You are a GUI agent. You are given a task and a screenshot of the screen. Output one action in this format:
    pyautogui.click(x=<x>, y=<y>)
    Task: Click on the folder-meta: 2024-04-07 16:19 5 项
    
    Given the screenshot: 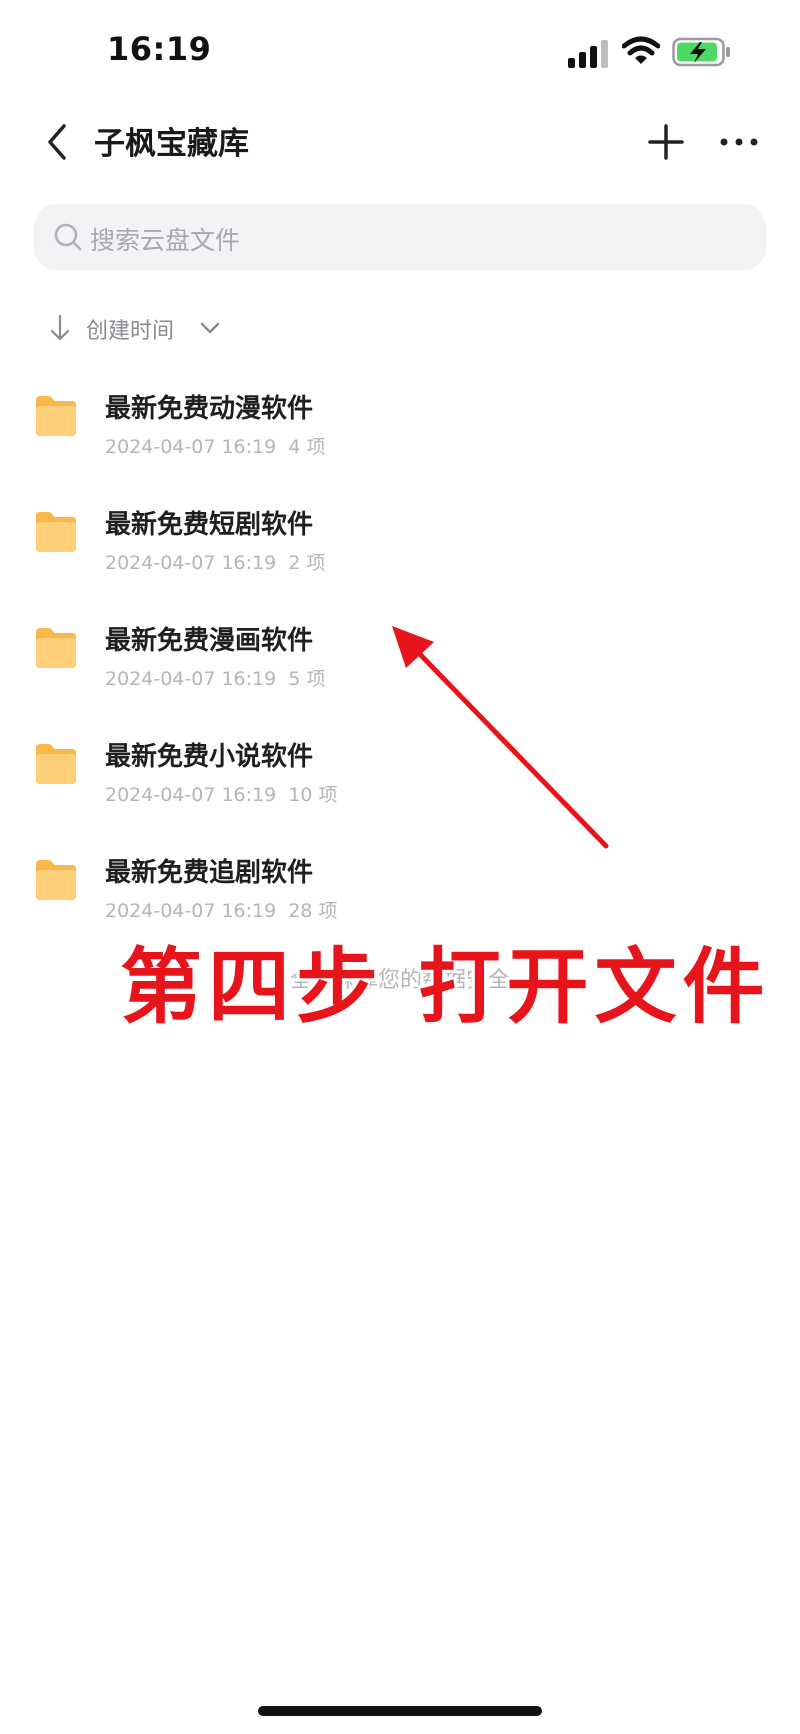 What is the action you would take?
    pyautogui.click(x=215, y=677)
    